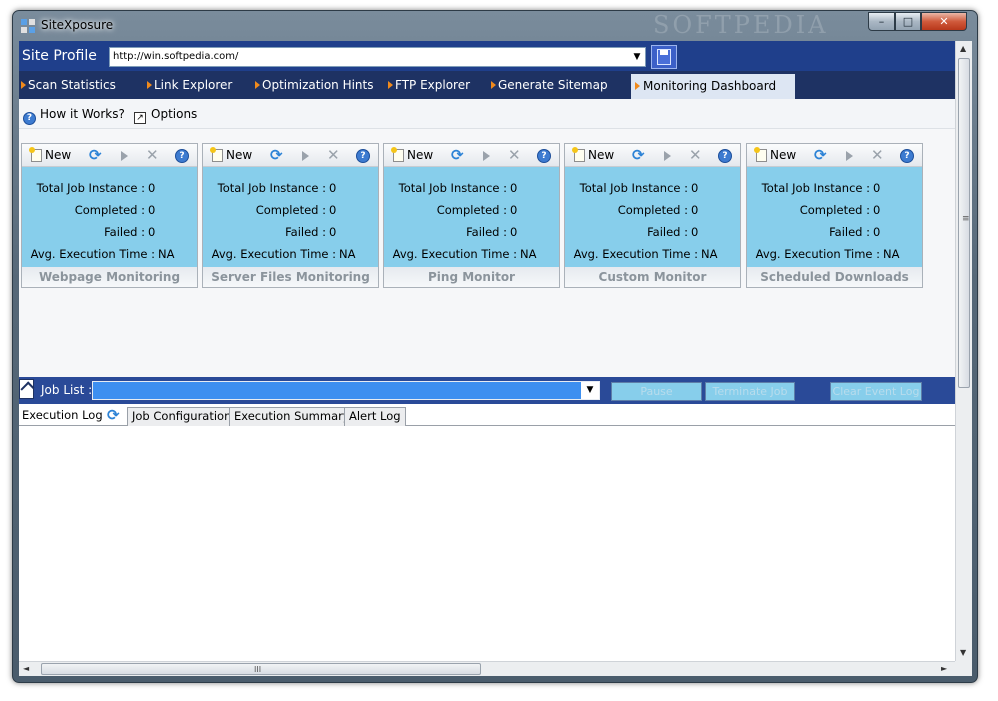 The width and height of the screenshot is (998, 701). Describe the element at coordinates (62, 415) in the screenshot. I see `tab-execution-log: Execution Log` at that location.